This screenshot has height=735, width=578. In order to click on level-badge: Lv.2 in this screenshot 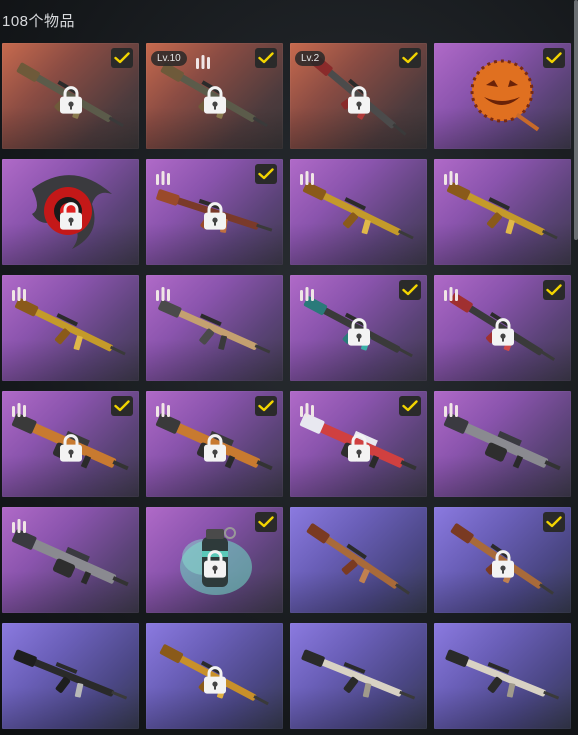, I will do `click(310, 58)`.